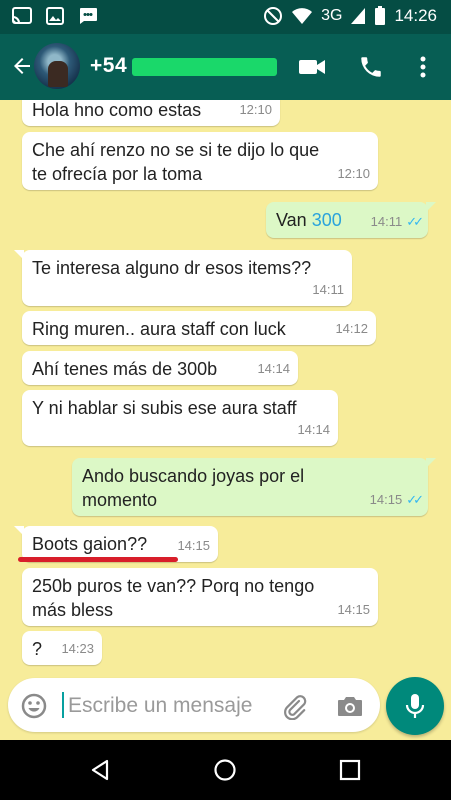 This screenshot has width=451, height=800. Describe the element at coordinates (204, 67) in the screenshot. I see `redacted-phone-number` at that location.